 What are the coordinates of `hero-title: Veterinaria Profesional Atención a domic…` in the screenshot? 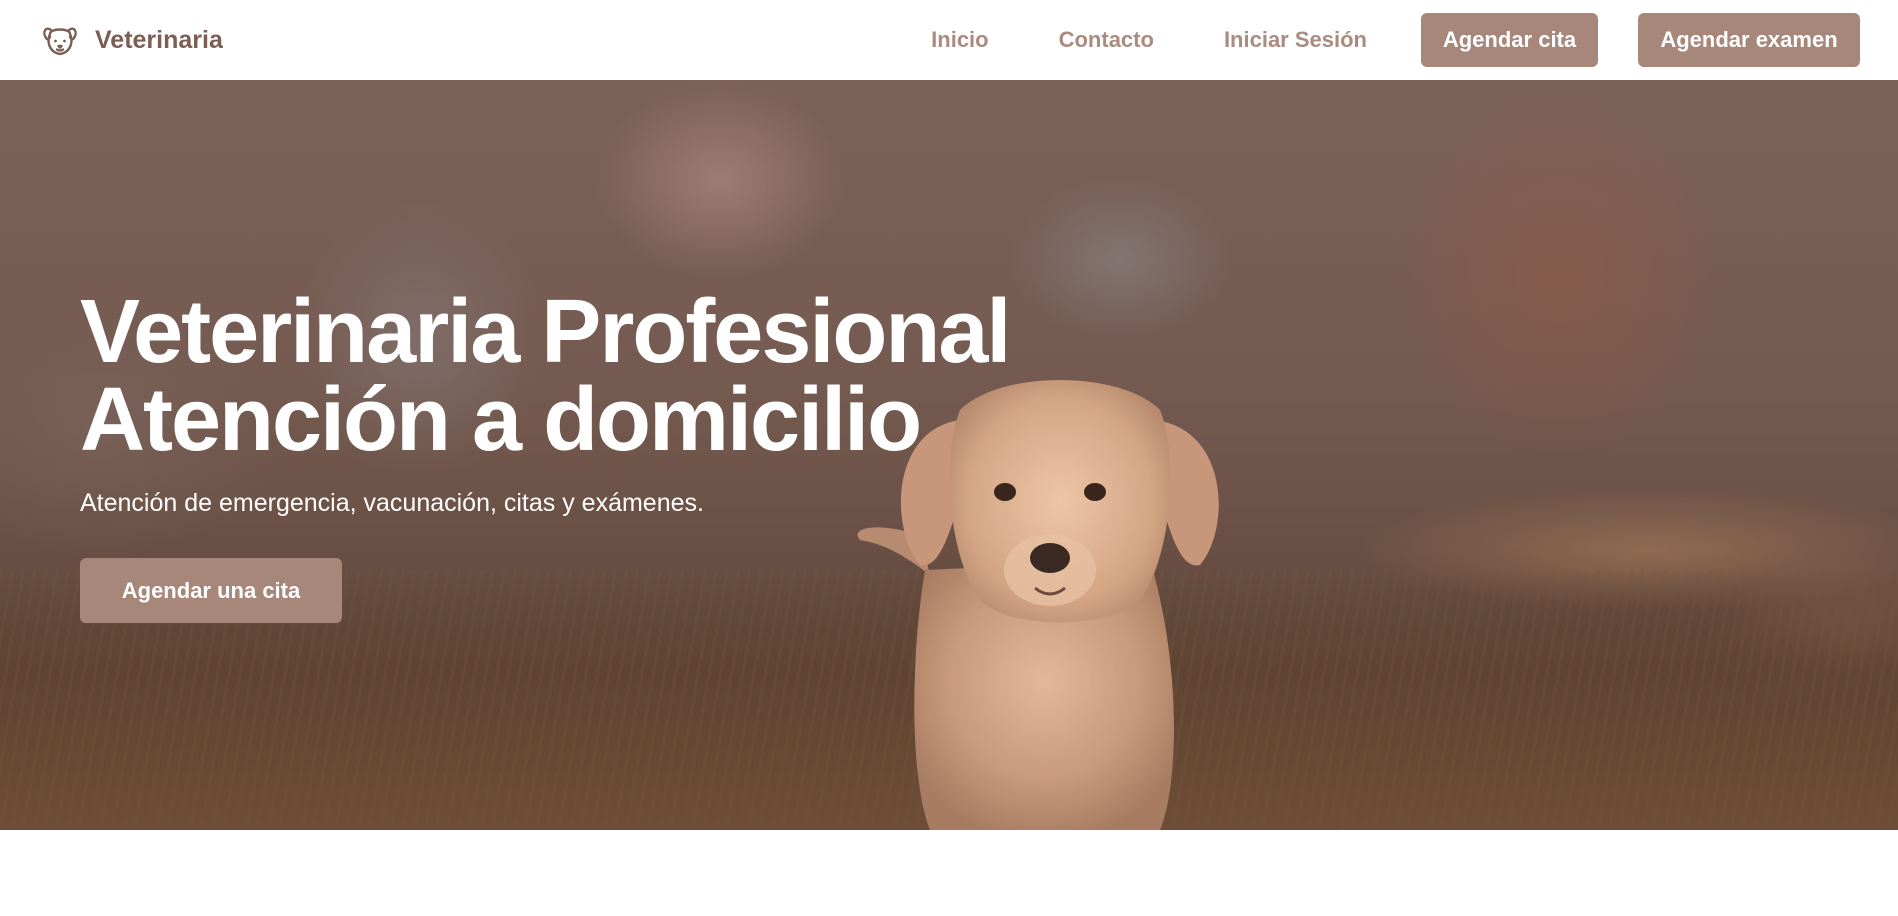 It's located at (580, 376).